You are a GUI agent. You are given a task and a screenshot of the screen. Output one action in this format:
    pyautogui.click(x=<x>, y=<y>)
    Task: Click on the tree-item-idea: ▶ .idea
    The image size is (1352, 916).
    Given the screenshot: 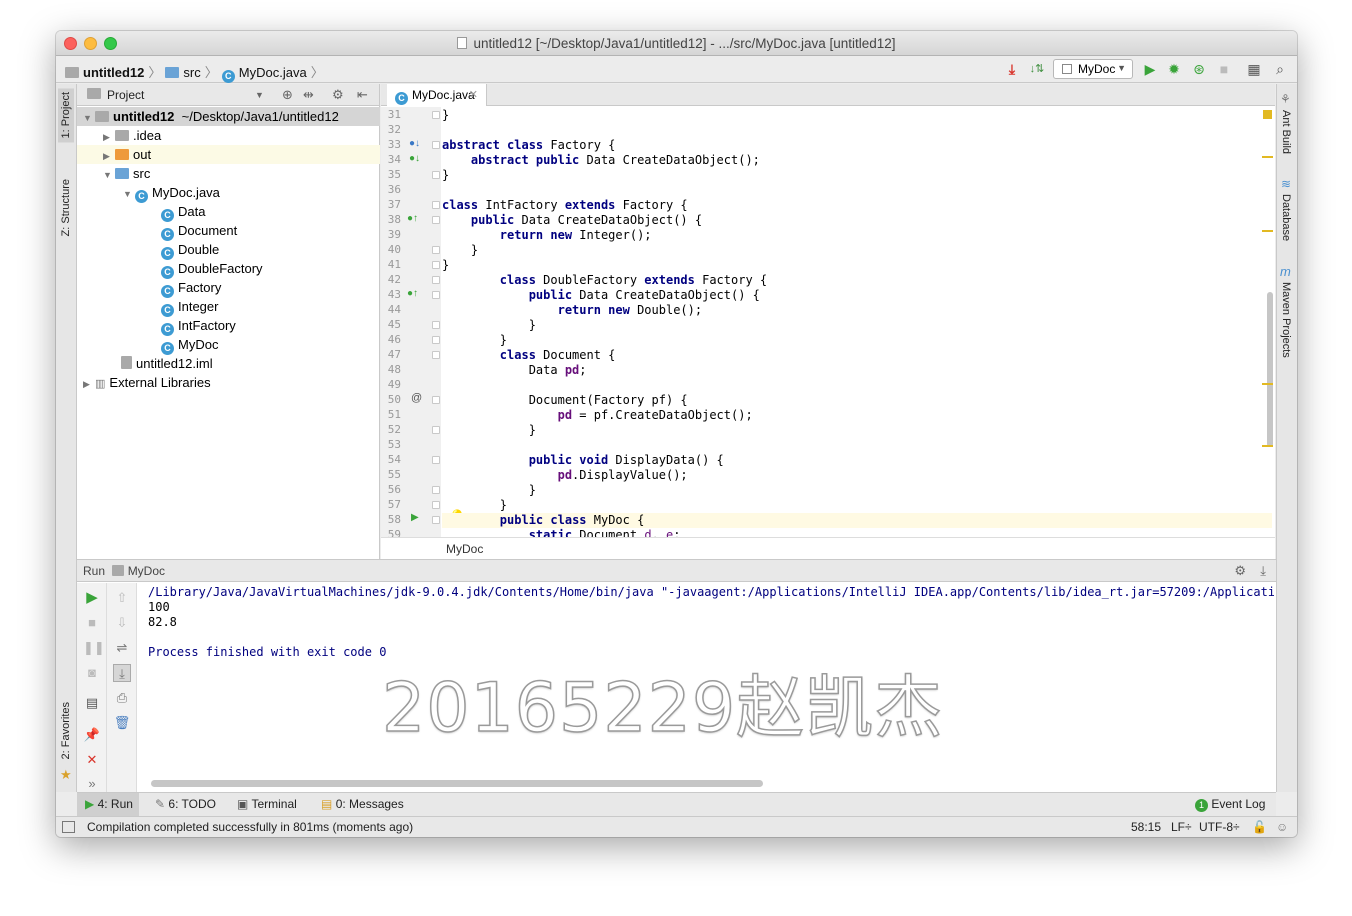 What is the action you would take?
    pyautogui.click(x=228, y=135)
    